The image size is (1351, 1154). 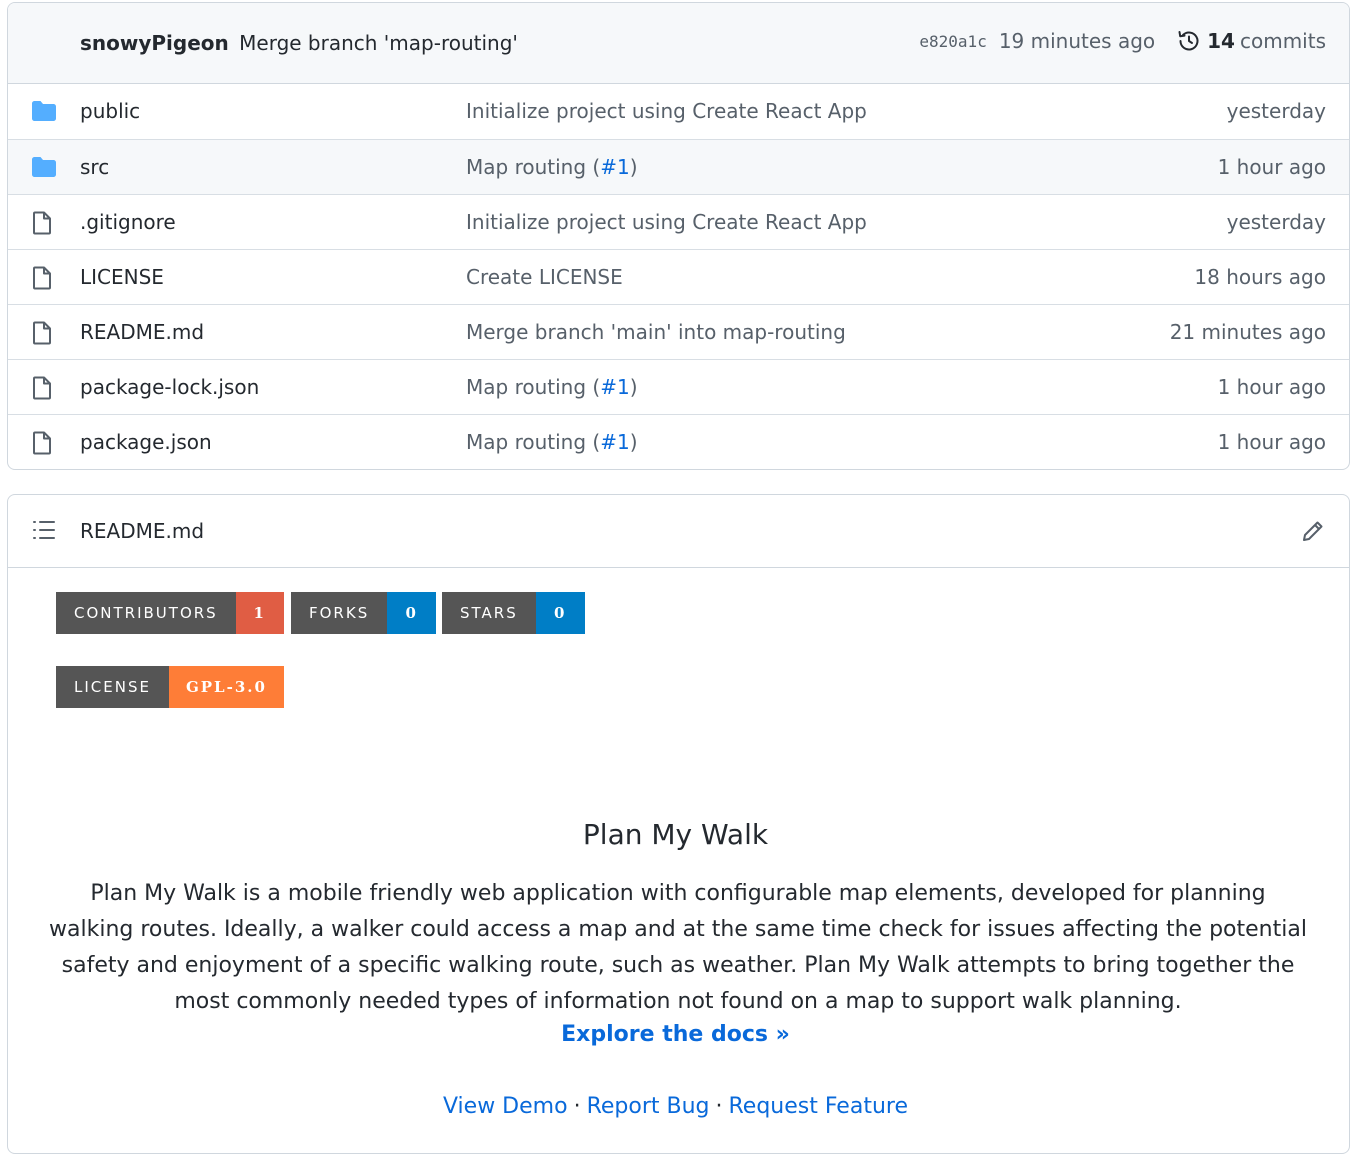 I want to click on explore-docs-link-text: Explore the docs », so click(x=675, y=1034).